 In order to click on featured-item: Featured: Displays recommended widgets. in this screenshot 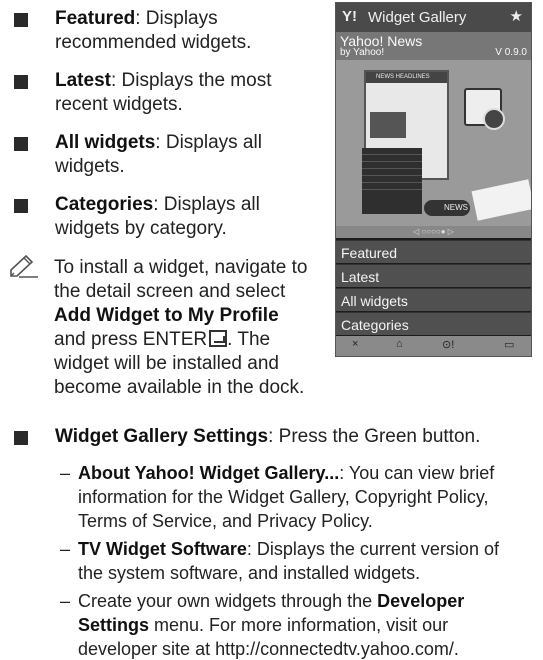, I will do `click(153, 31)`.